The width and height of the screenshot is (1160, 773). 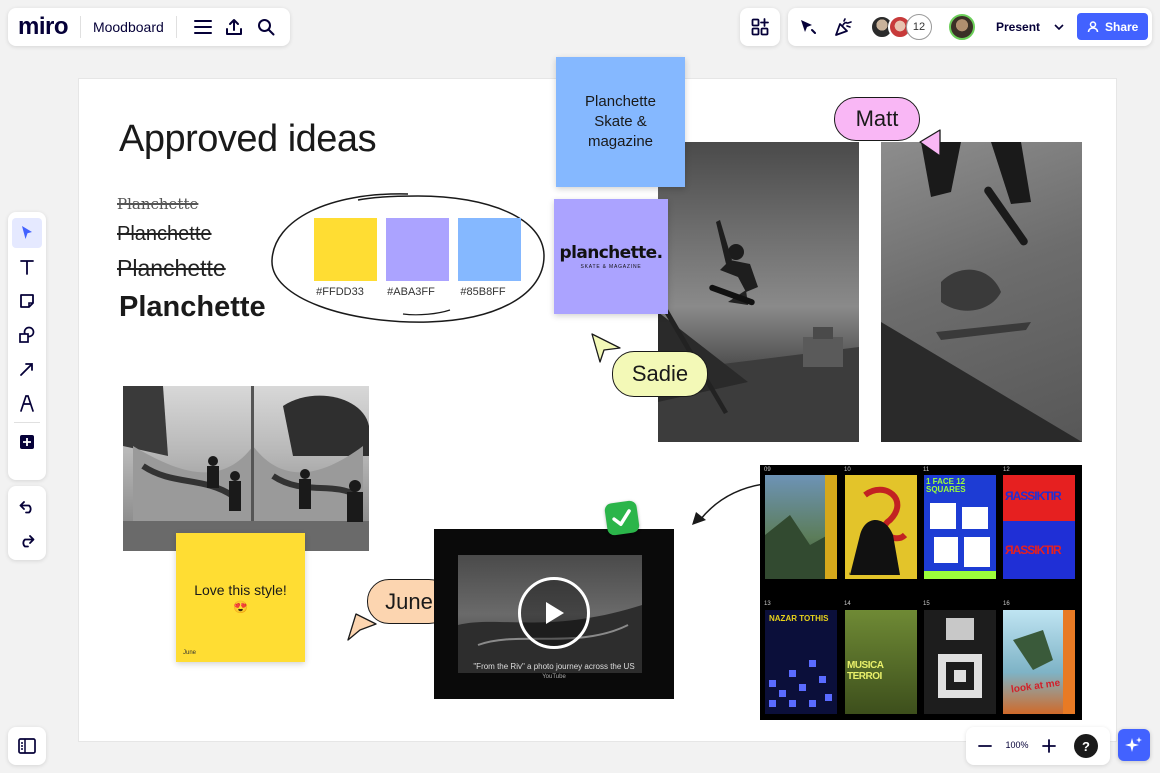 I want to click on poster-number: 14, so click(x=847, y=604).